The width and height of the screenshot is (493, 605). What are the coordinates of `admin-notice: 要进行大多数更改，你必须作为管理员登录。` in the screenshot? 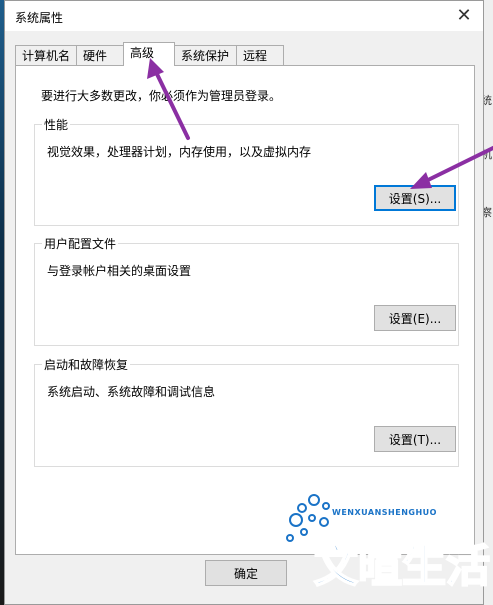 It's located at (161, 96).